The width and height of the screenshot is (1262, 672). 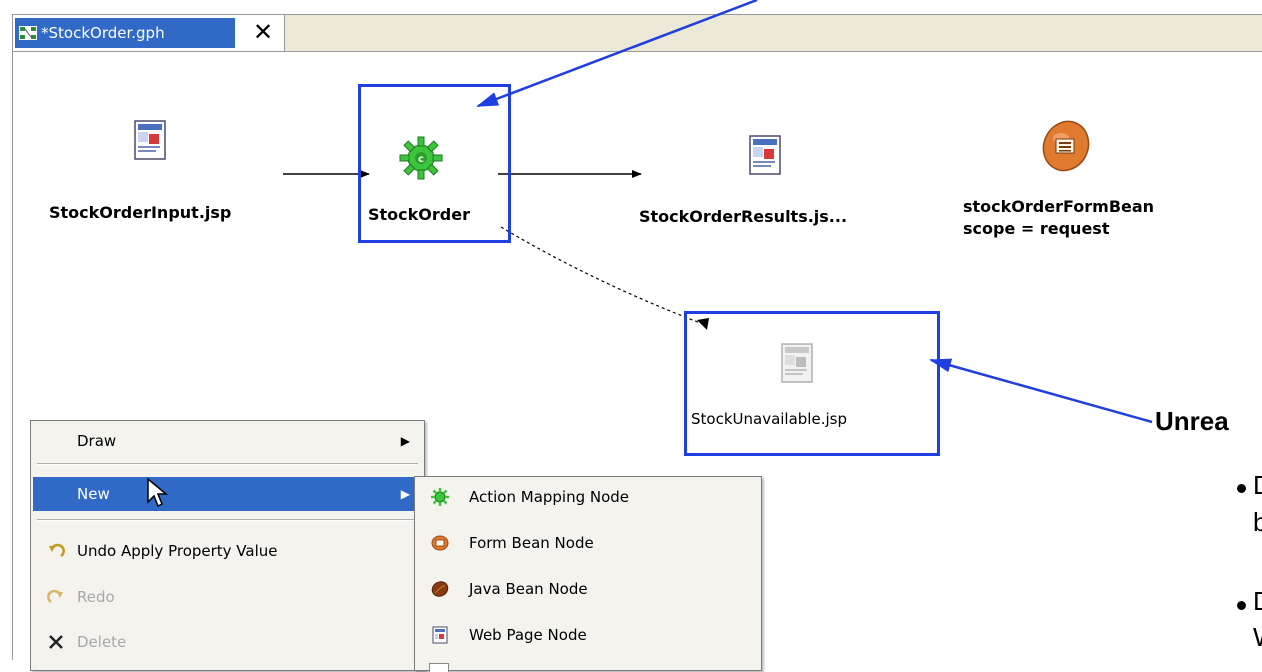 What do you see at coordinates (97, 441) in the screenshot?
I see `menu-item-label: Draw` at bounding box center [97, 441].